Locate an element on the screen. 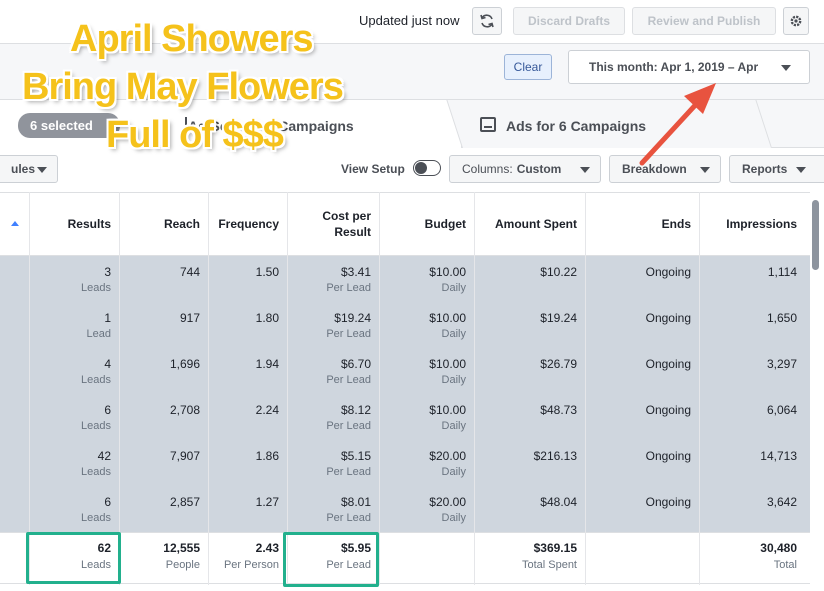 The height and width of the screenshot is (591, 824). cell-results-unit: Lead is located at coordinates (98, 334).